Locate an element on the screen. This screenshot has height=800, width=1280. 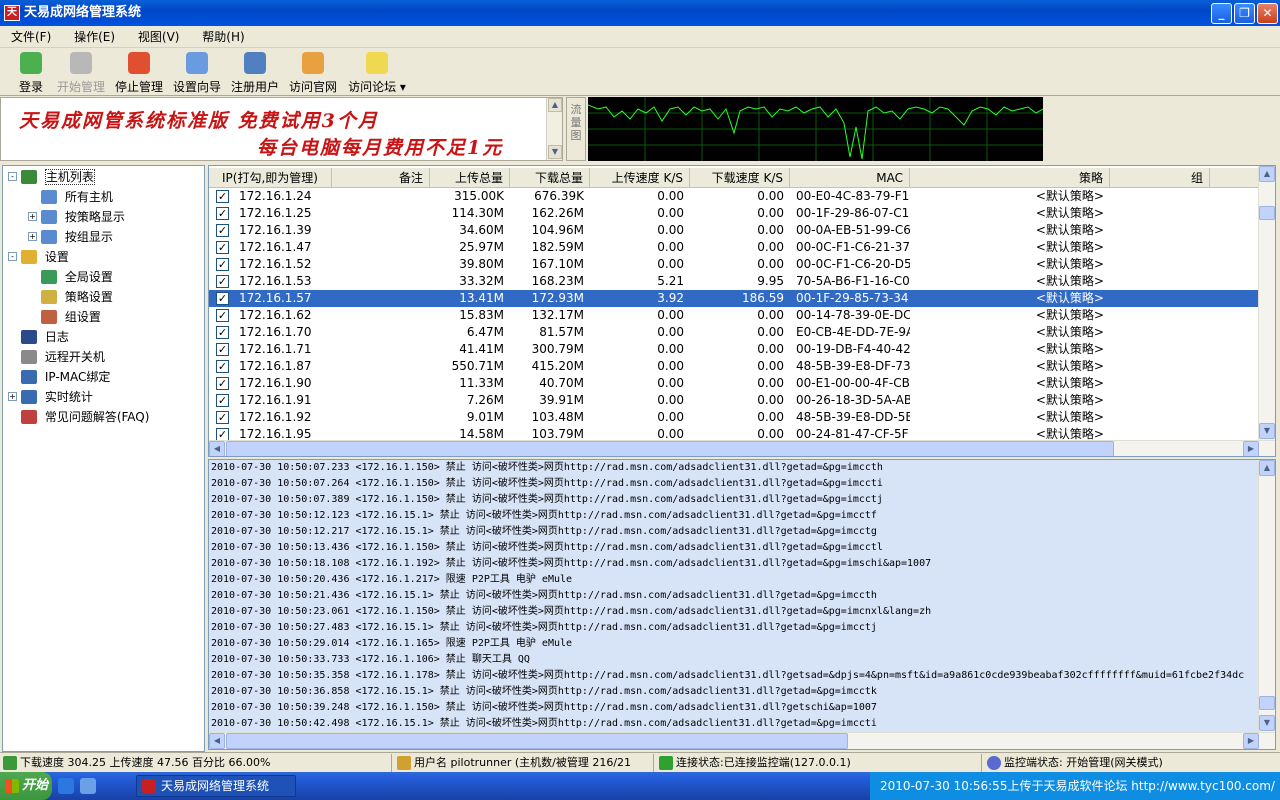
menu-help: 帮助(H) is located at coordinates (223, 37).